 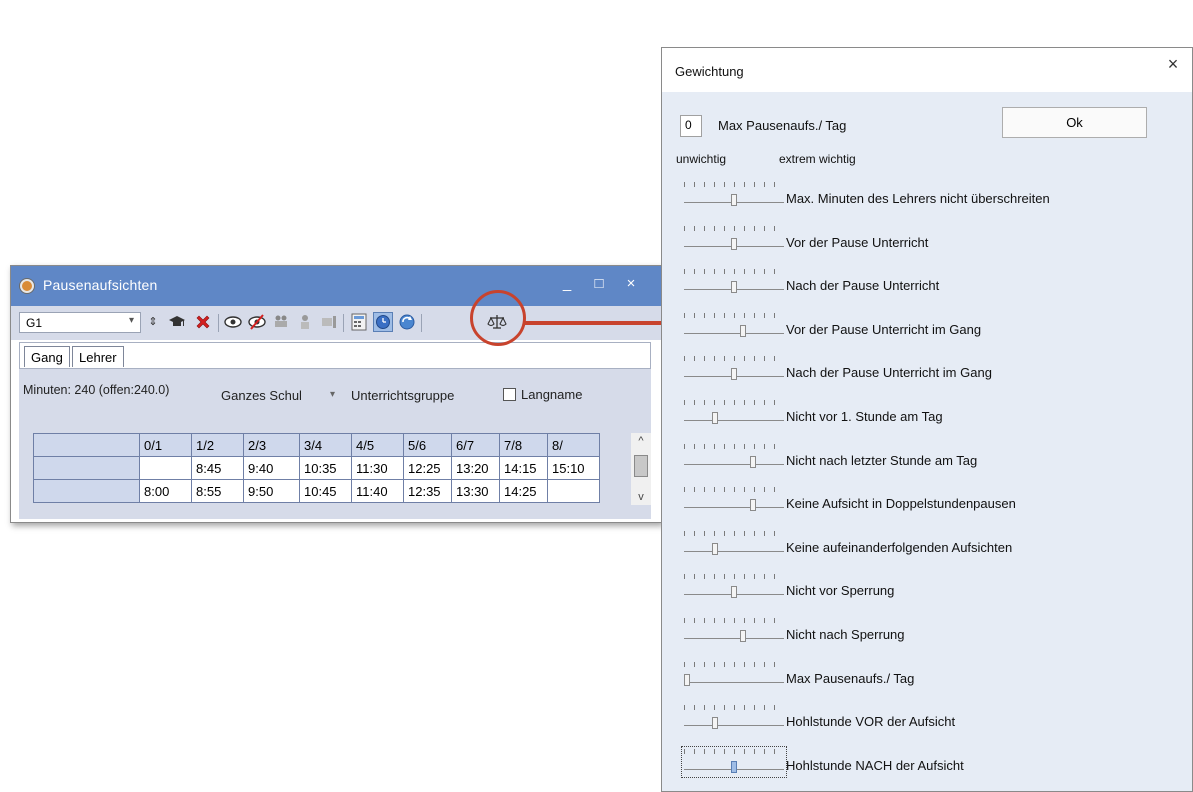 I want to click on people-icon, so click(x=281, y=322).